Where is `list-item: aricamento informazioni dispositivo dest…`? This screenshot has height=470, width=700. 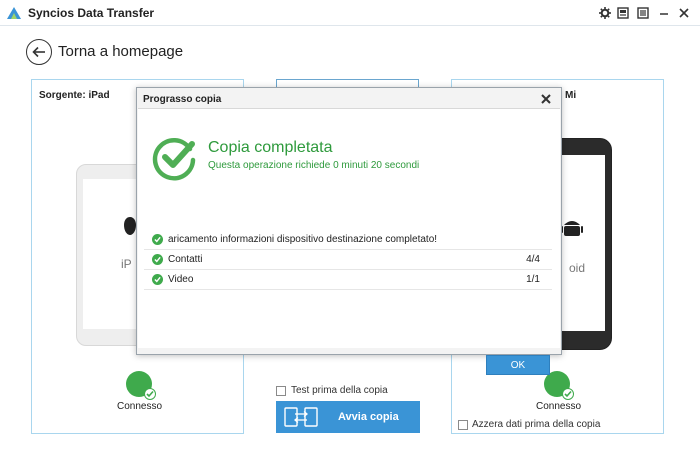 list-item: aricamento informazioni dispositivo dest… is located at coordinates (348, 240).